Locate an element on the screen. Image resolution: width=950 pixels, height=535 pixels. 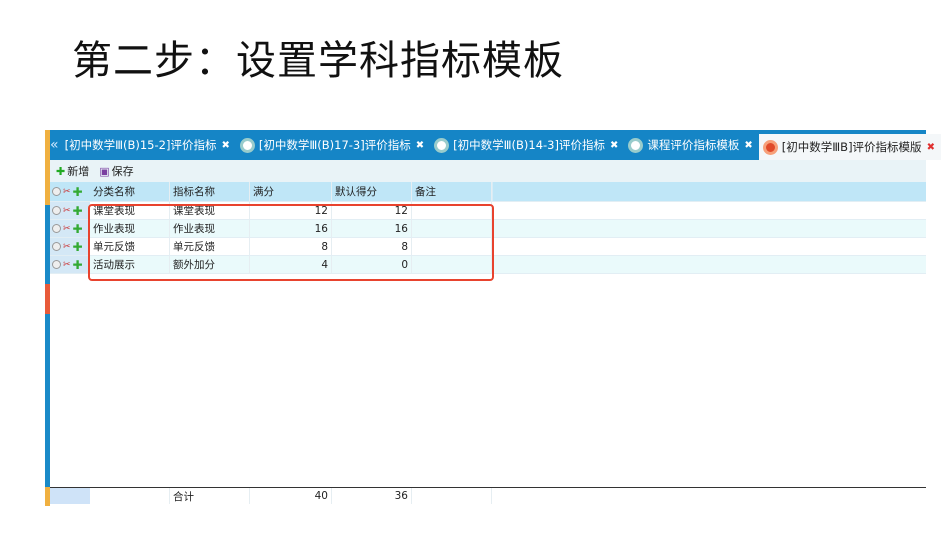
page-title: 第二步：设置学科指标模板 is located at coordinates (318, 61).